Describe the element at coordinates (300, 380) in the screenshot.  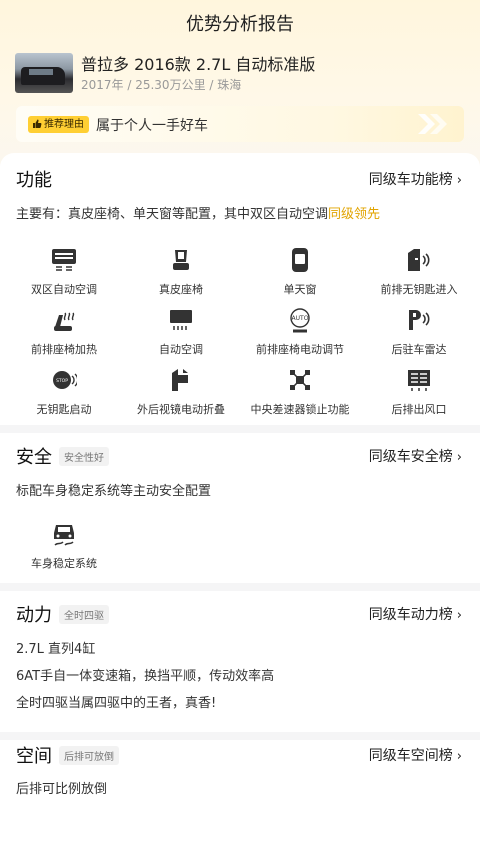
I see `diff-lock-icon` at that location.